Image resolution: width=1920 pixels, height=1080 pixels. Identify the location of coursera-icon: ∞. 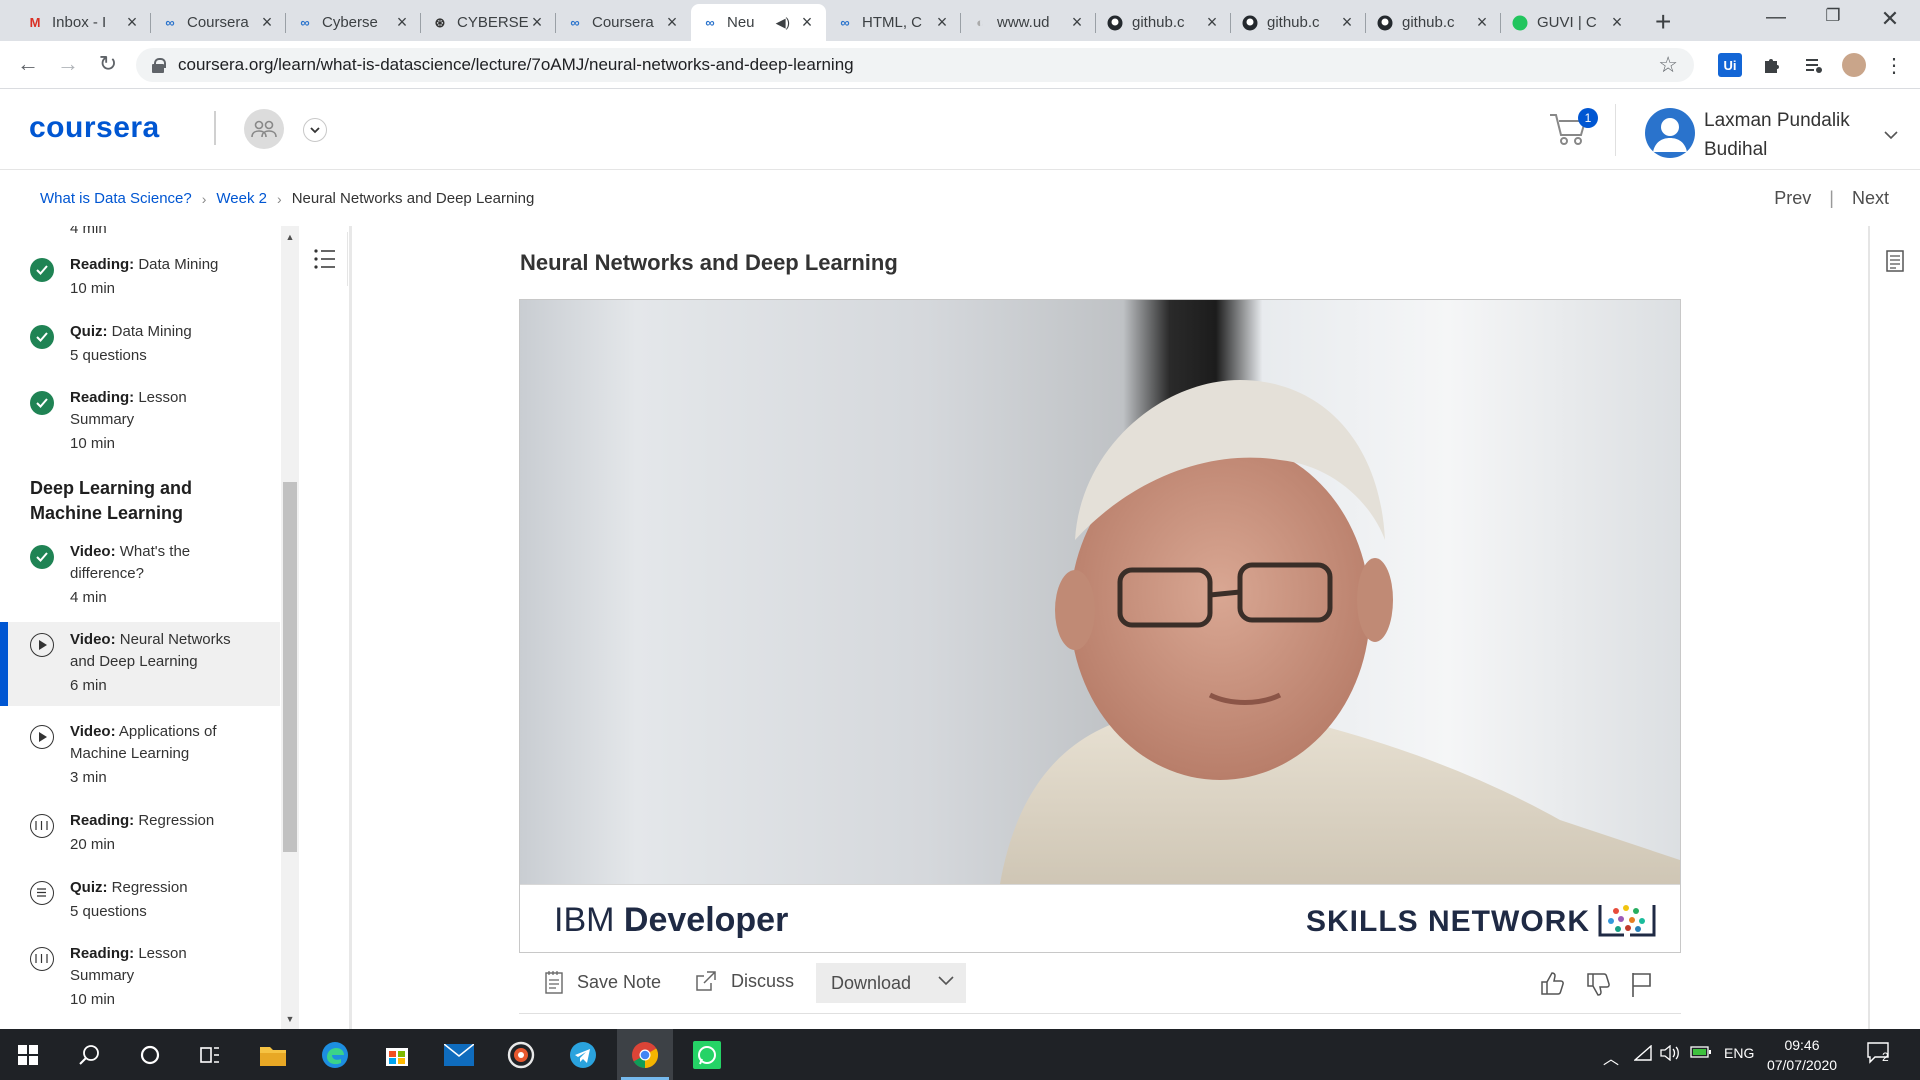
(710, 22).